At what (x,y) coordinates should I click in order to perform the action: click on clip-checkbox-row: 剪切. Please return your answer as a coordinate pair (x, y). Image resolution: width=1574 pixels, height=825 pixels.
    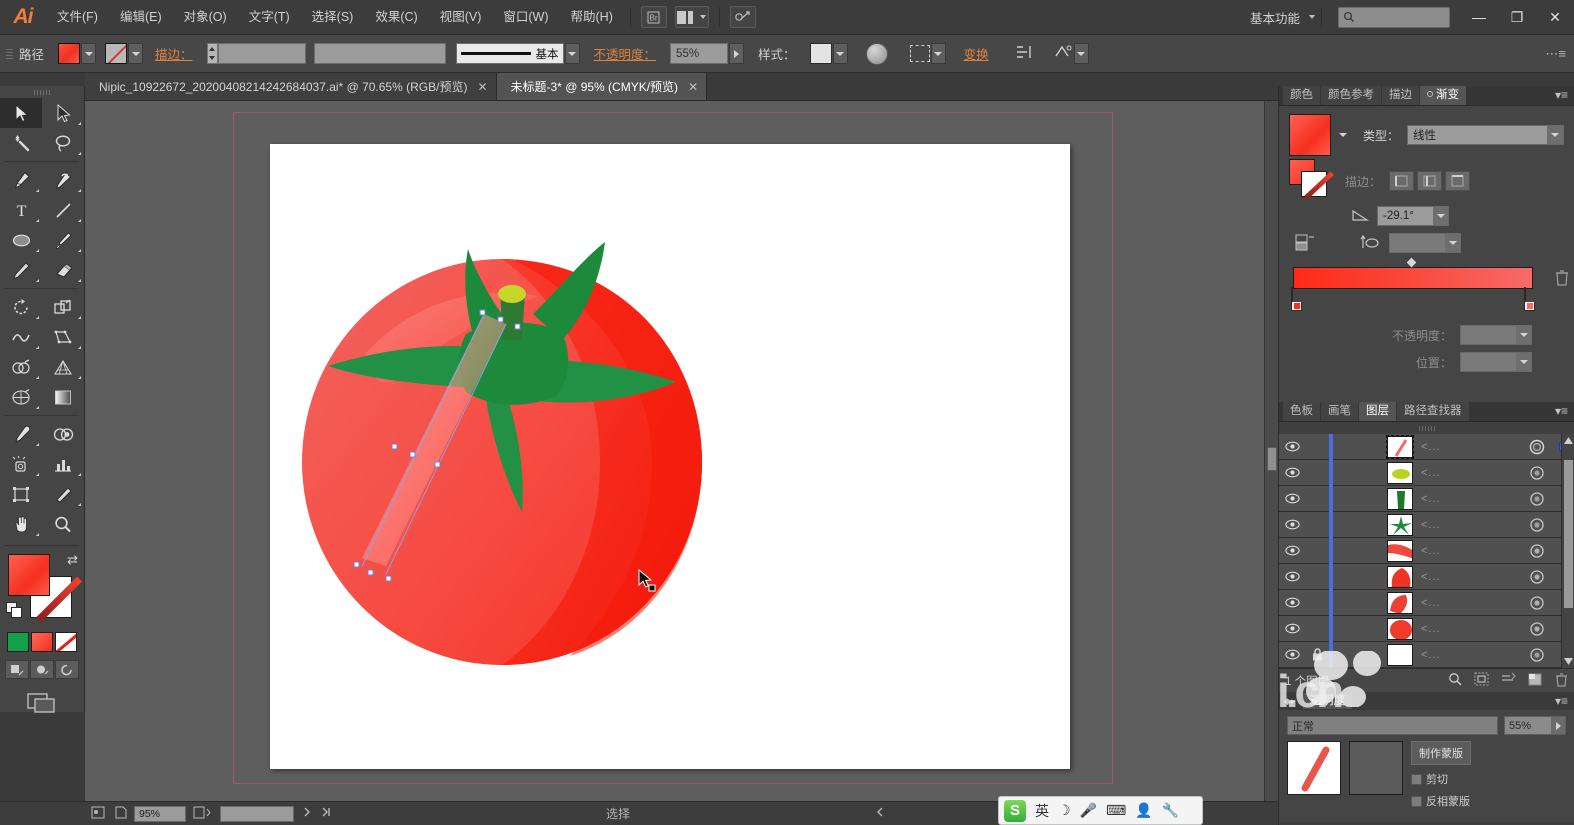
    Looking at the image, I should click on (1441, 779).